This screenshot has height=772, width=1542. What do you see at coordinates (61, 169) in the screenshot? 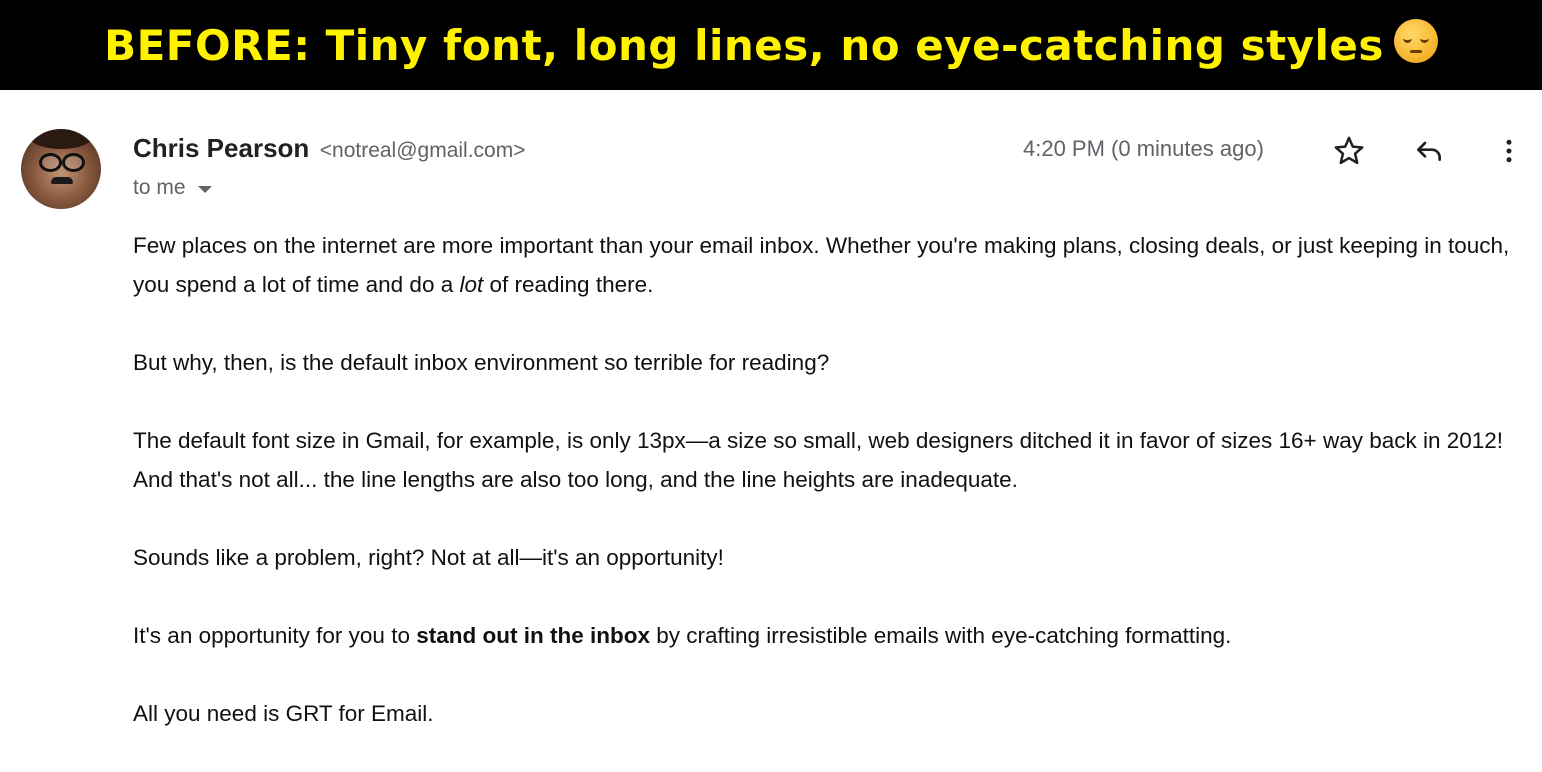
I see `avatar` at bounding box center [61, 169].